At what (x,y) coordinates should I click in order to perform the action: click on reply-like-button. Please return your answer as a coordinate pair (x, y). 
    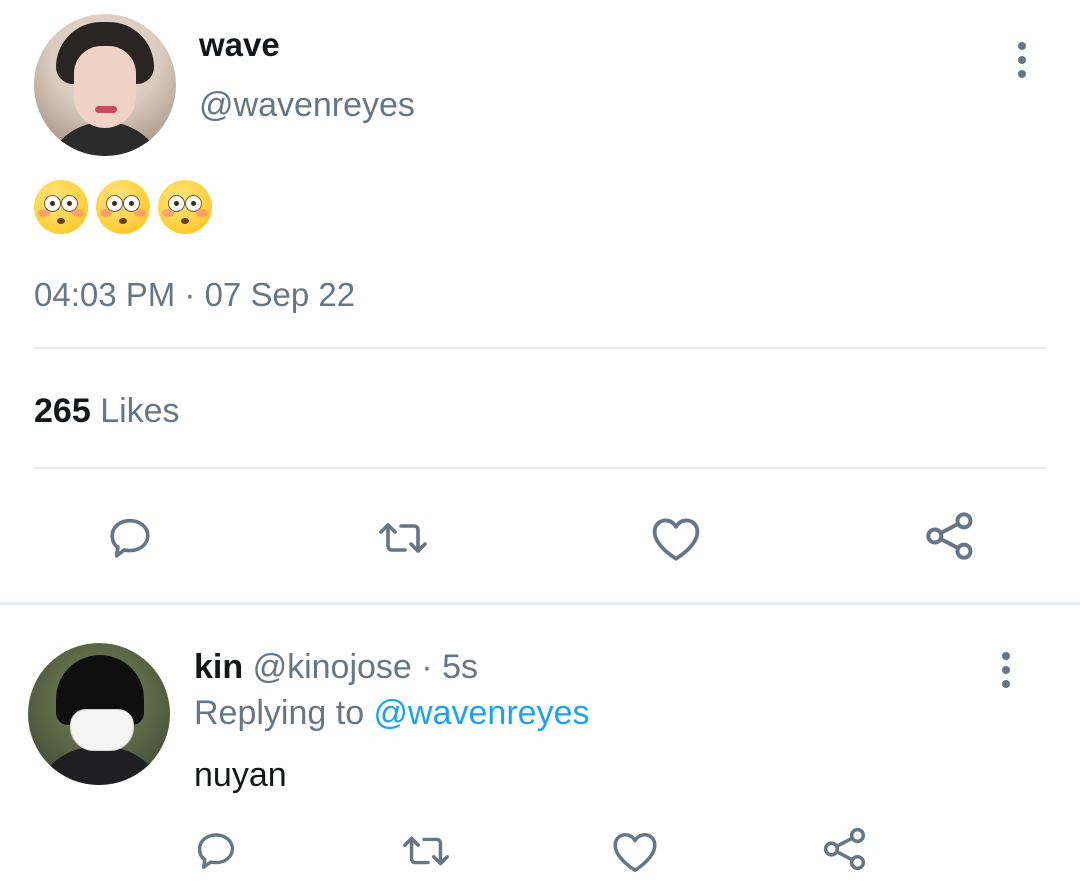
    Looking at the image, I should click on (635, 851).